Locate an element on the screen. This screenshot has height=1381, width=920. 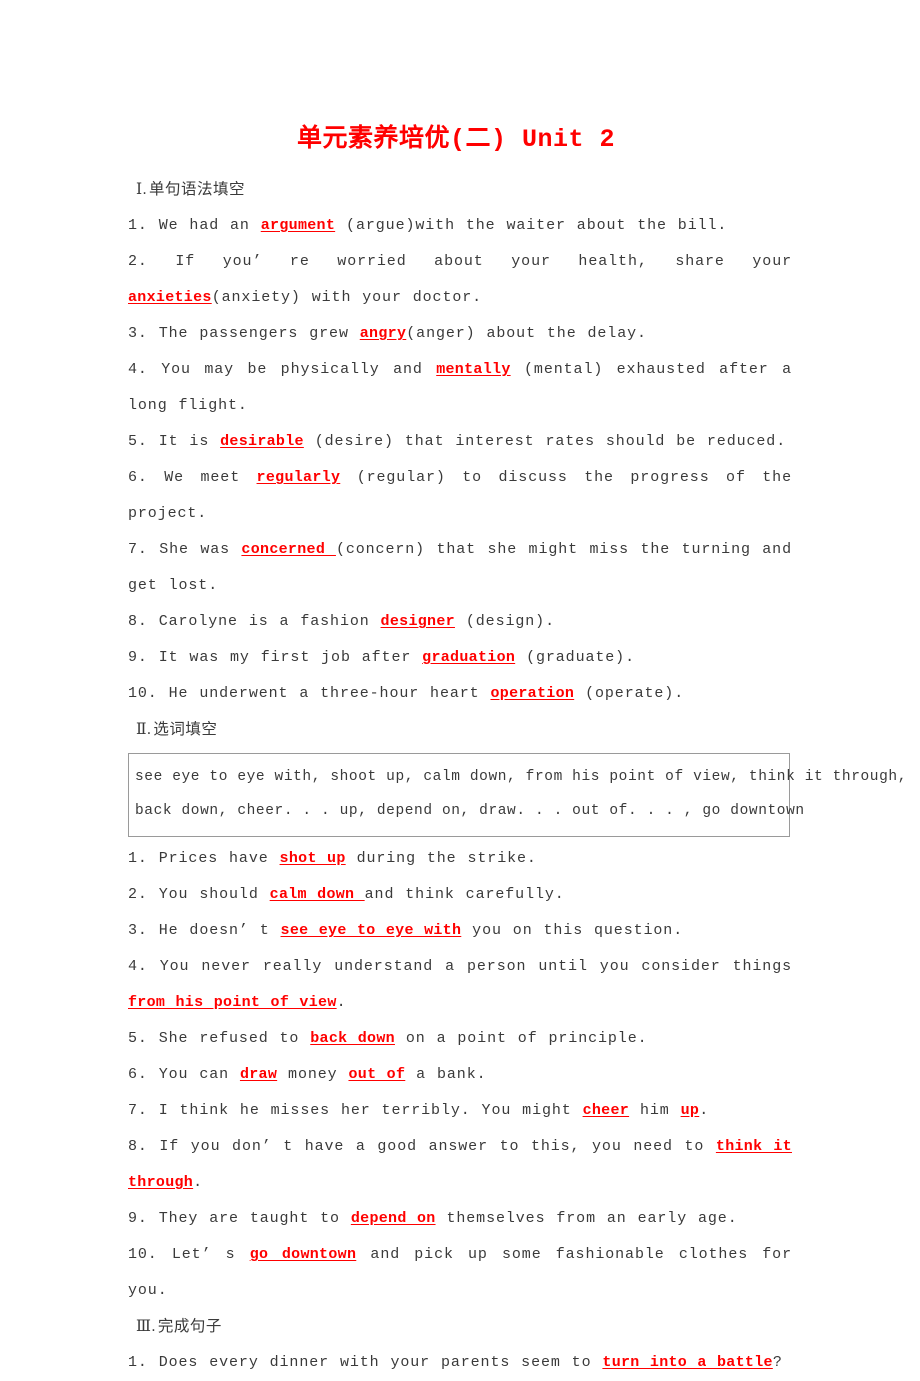
answer-blank: graduation is located at coordinates (469, 657).